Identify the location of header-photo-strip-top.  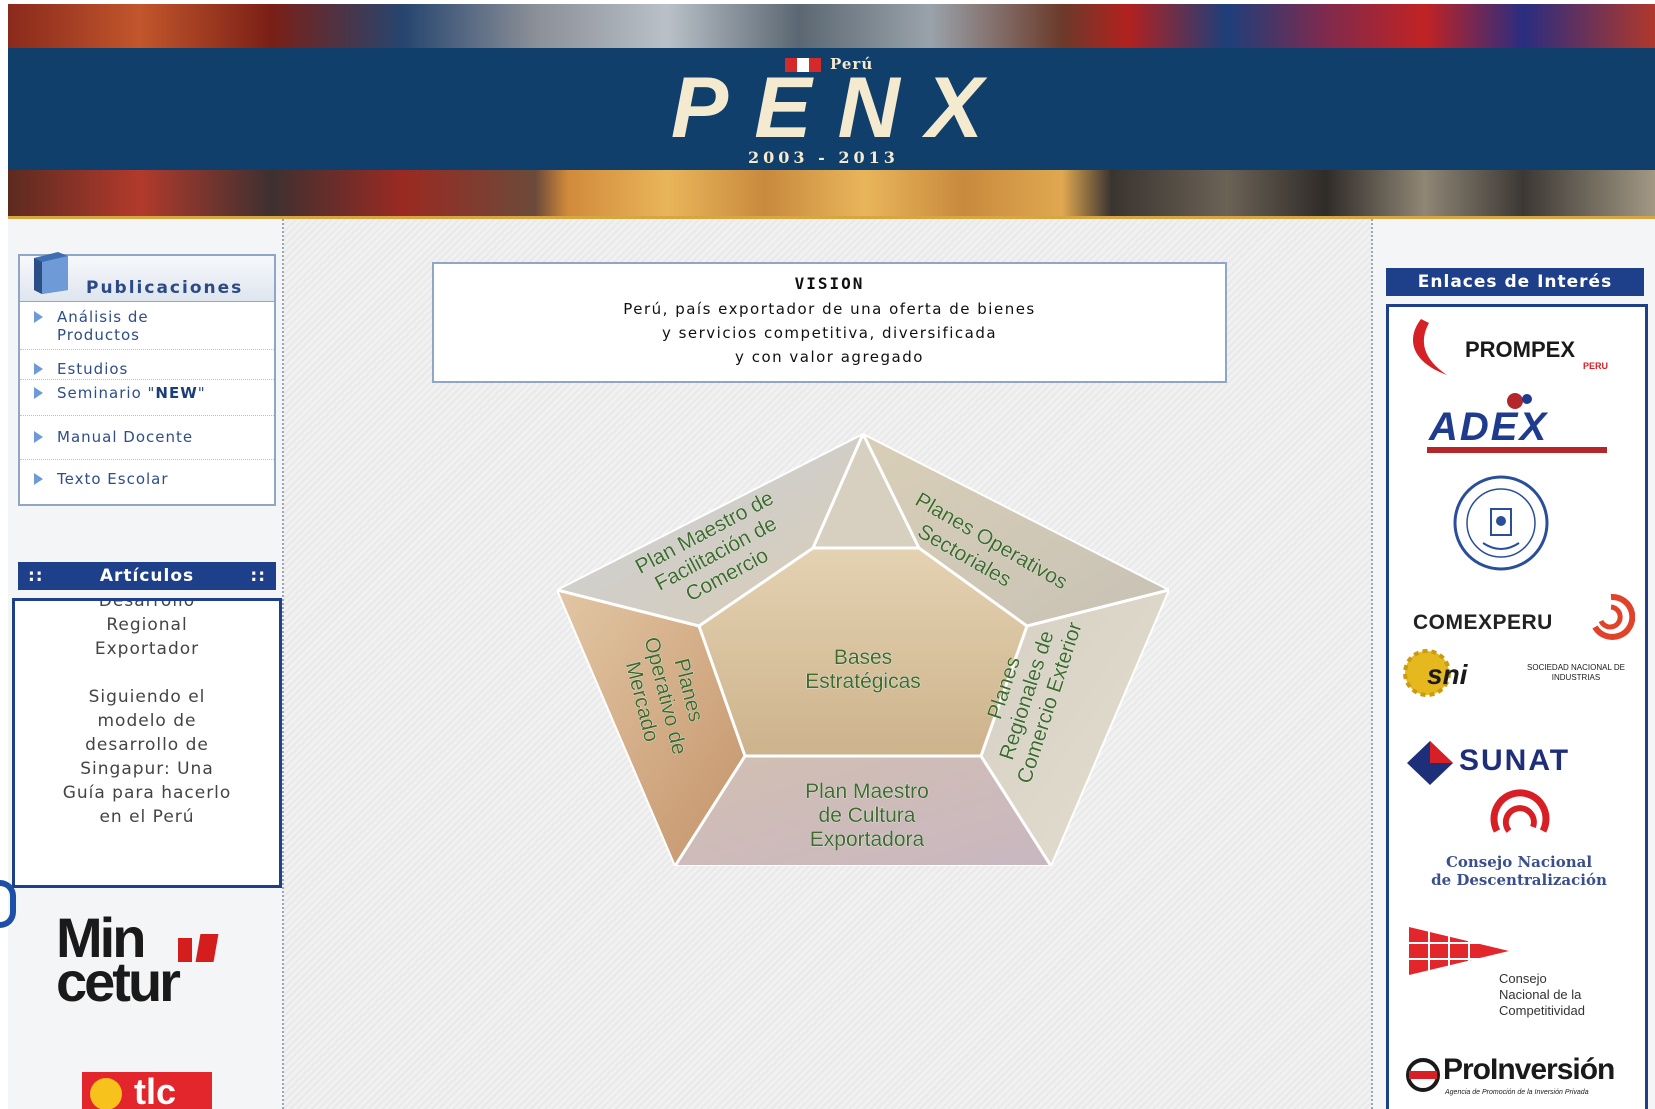
(831, 26).